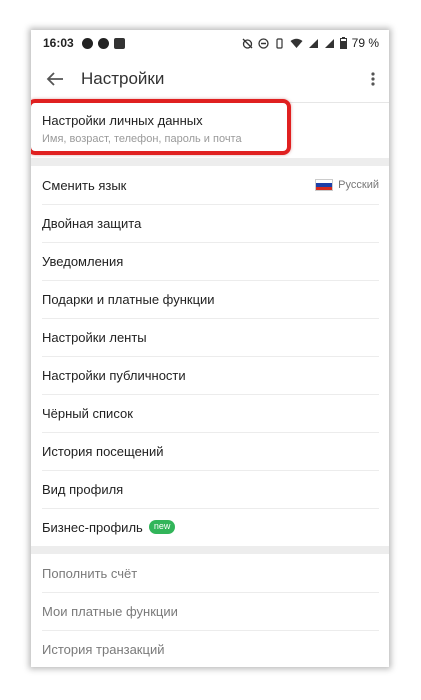 This screenshot has width=421, height=700. What do you see at coordinates (210, 261) in the screenshot?
I see `settings-item-notifications: Уведомления` at bounding box center [210, 261].